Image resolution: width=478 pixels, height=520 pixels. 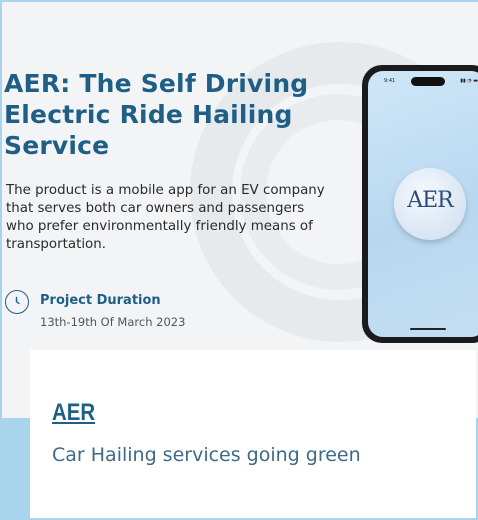 What do you see at coordinates (113, 322) in the screenshot?
I see `project-duration-value: 13th-19th Of March 2023` at bounding box center [113, 322].